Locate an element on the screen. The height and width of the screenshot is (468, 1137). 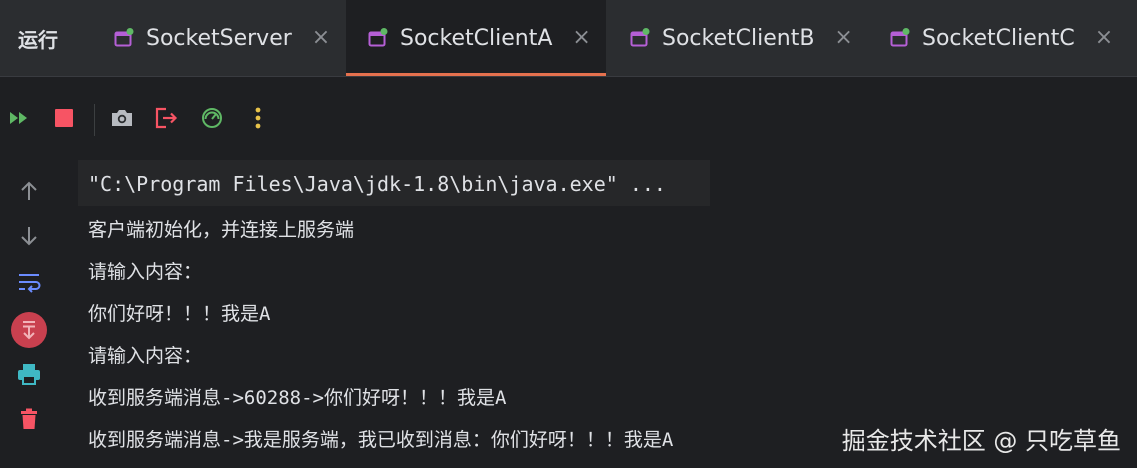
stop-button is located at coordinates (64, 120).